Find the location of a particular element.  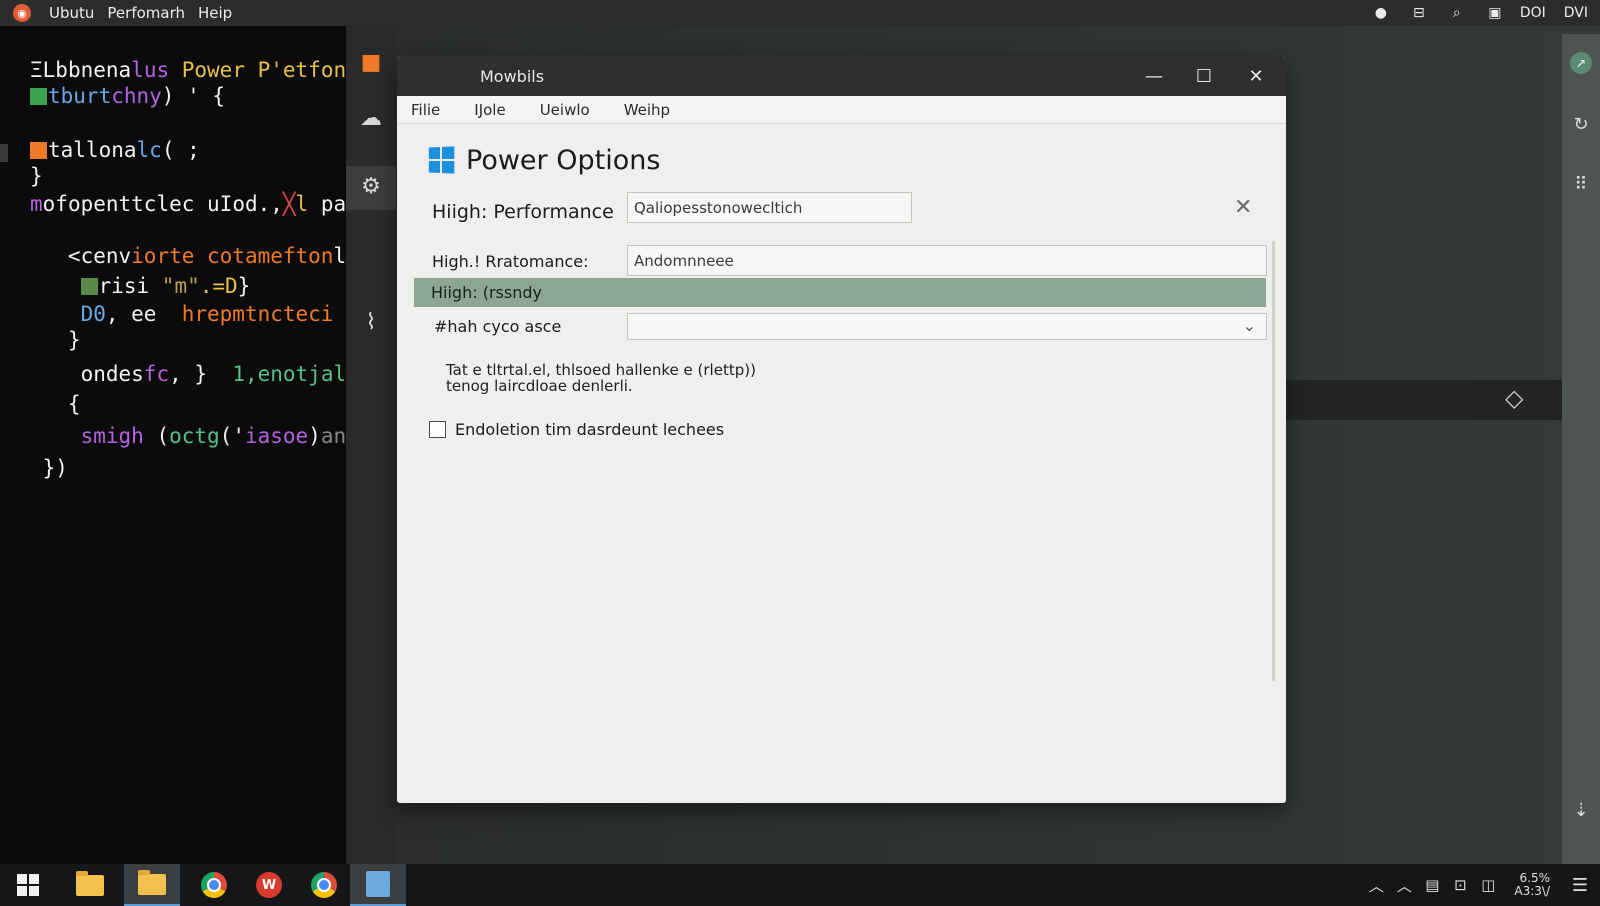

taskbar-file-explorer is located at coordinates (90, 885).